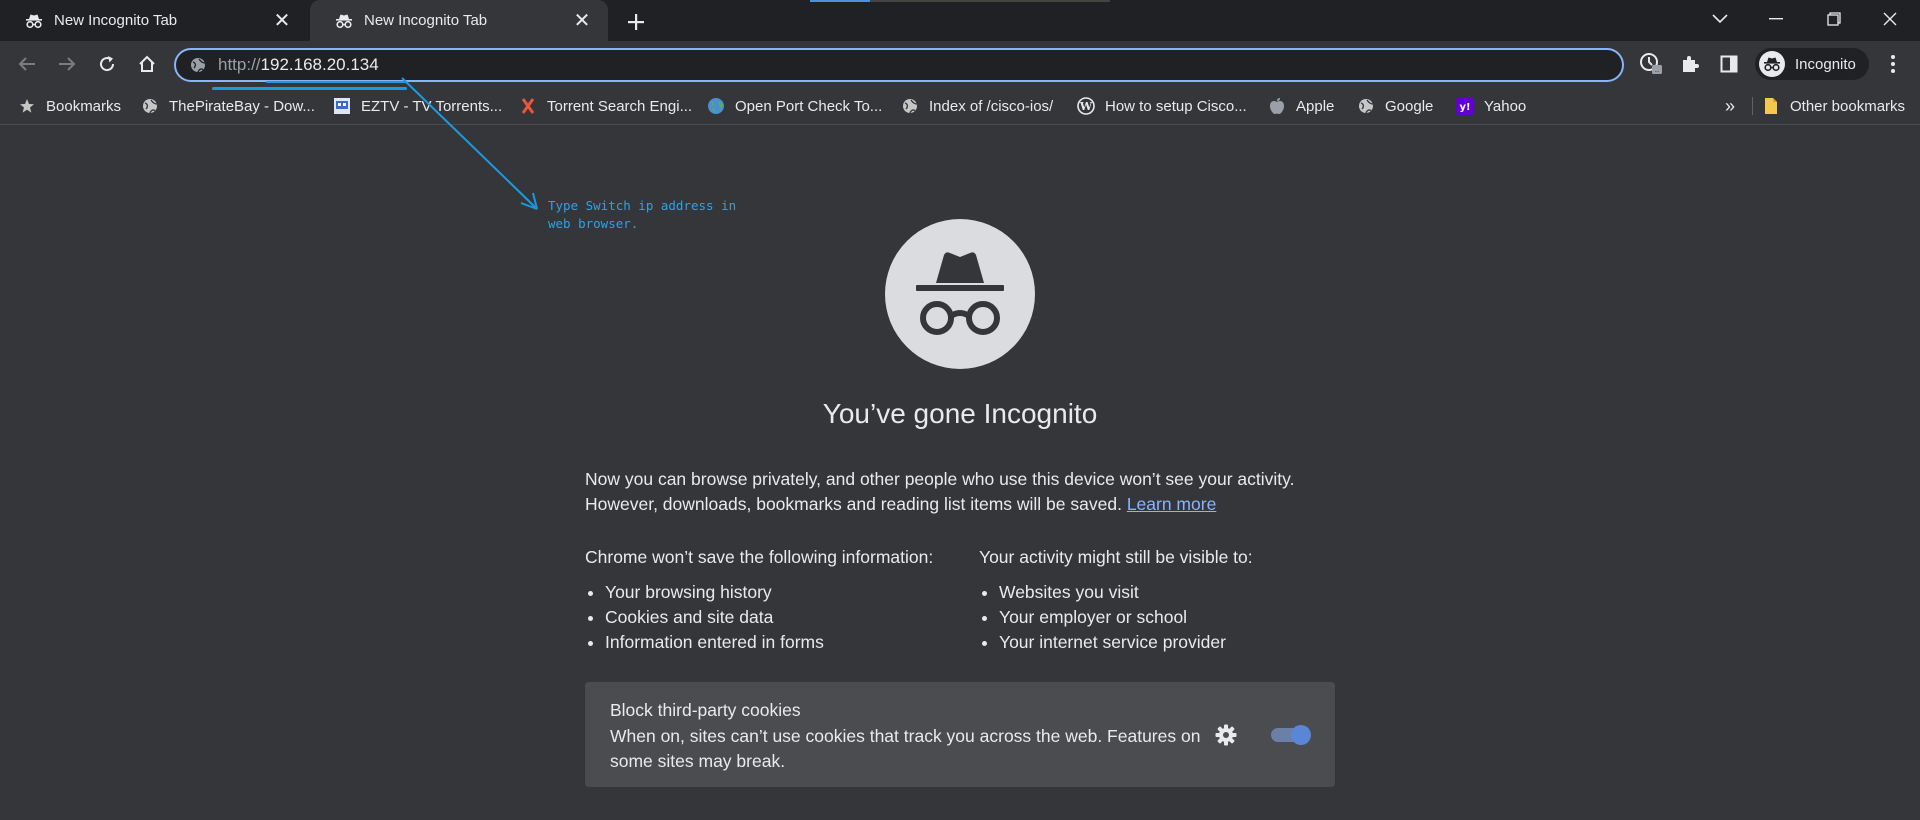 This screenshot has height=820, width=1920. Describe the element at coordinates (319, 64) in the screenshot. I see `url-host: 192.168.20.134` at that location.